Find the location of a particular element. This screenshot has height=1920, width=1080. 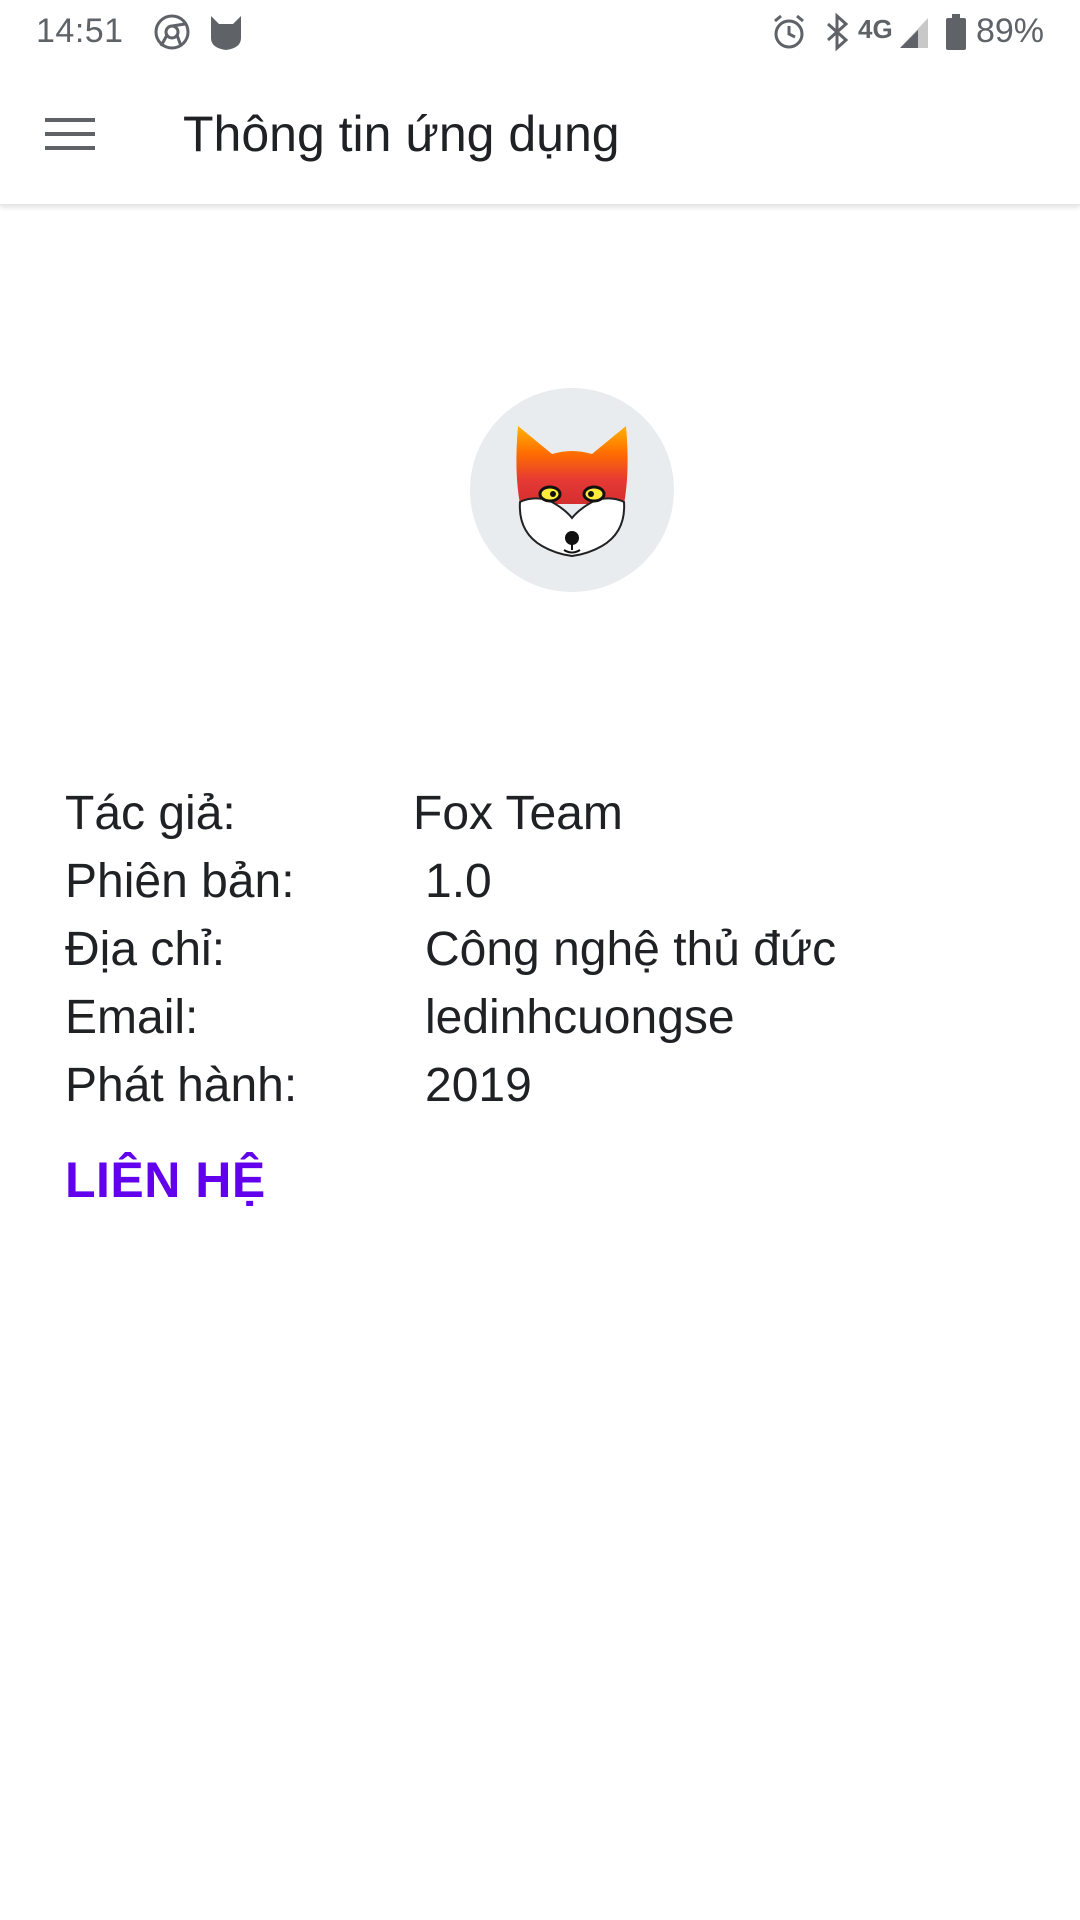

address-label: Địa chỉ: is located at coordinates (145, 949).